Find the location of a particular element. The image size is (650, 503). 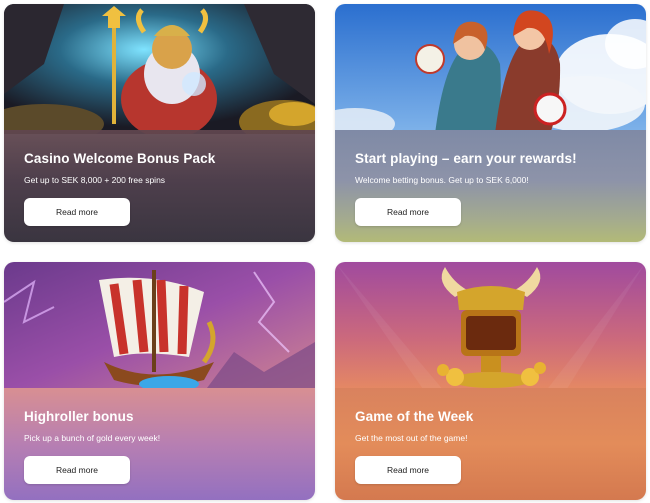

promo-card-title: Game of the Week is located at coordinates (414, 416).